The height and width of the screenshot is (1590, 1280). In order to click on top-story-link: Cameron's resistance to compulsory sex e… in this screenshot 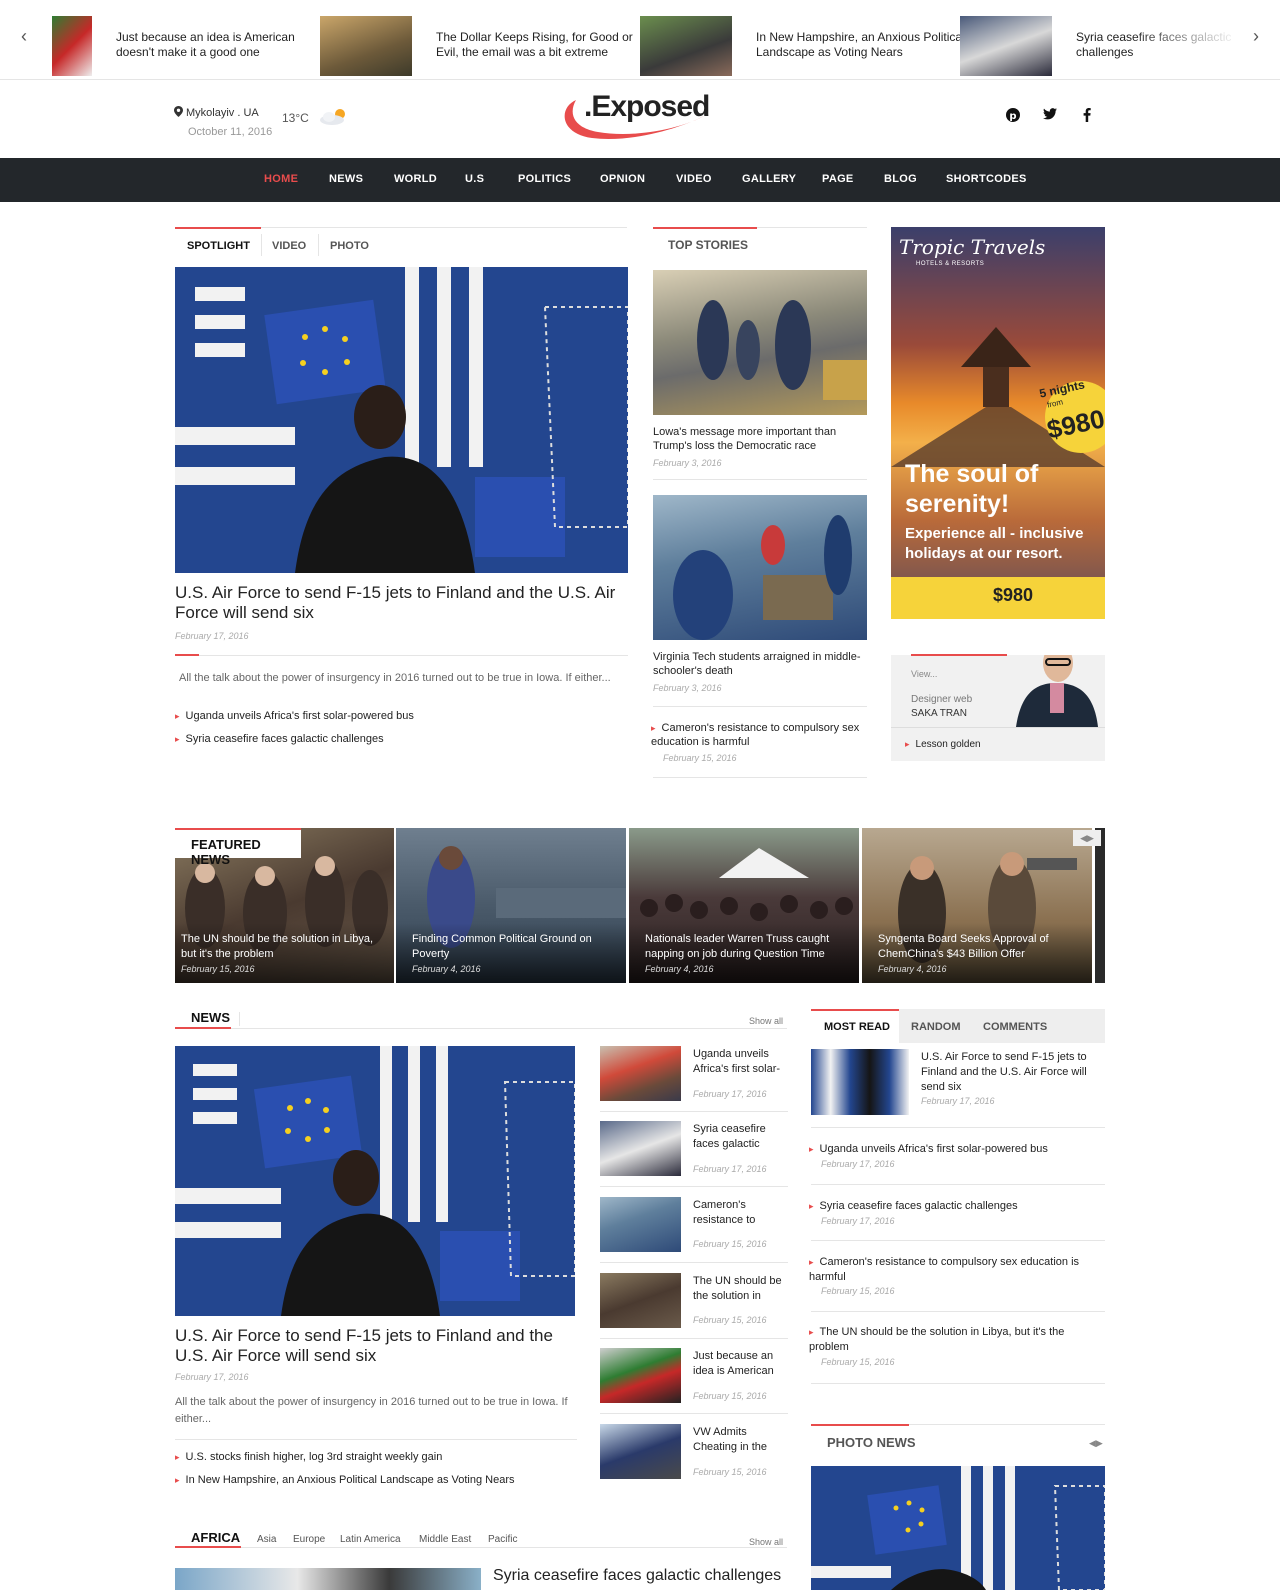, I will do `click(758, 735)`.